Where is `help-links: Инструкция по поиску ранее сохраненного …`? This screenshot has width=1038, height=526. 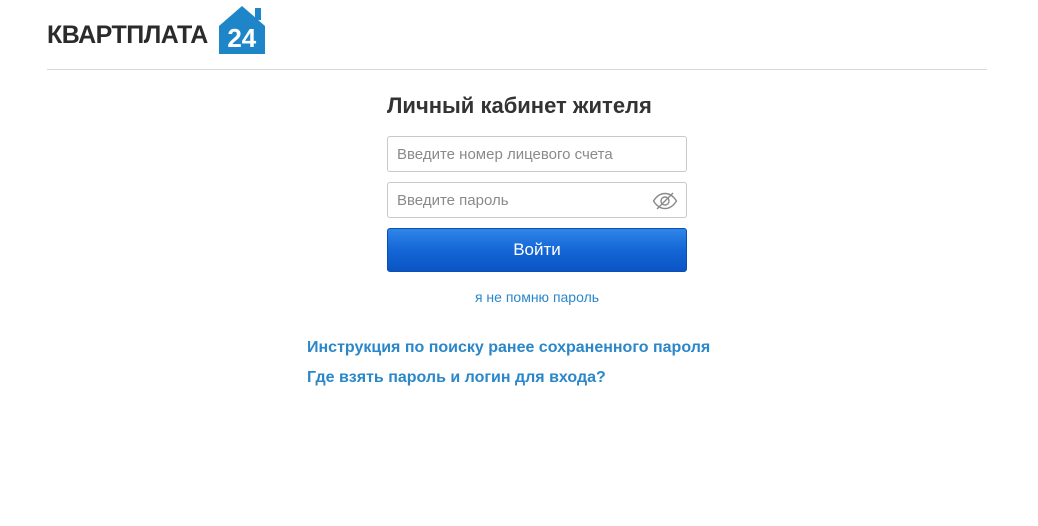
help-links: Инструкция по поиску ранее сохраненного … is located at coordinates (508, 368).